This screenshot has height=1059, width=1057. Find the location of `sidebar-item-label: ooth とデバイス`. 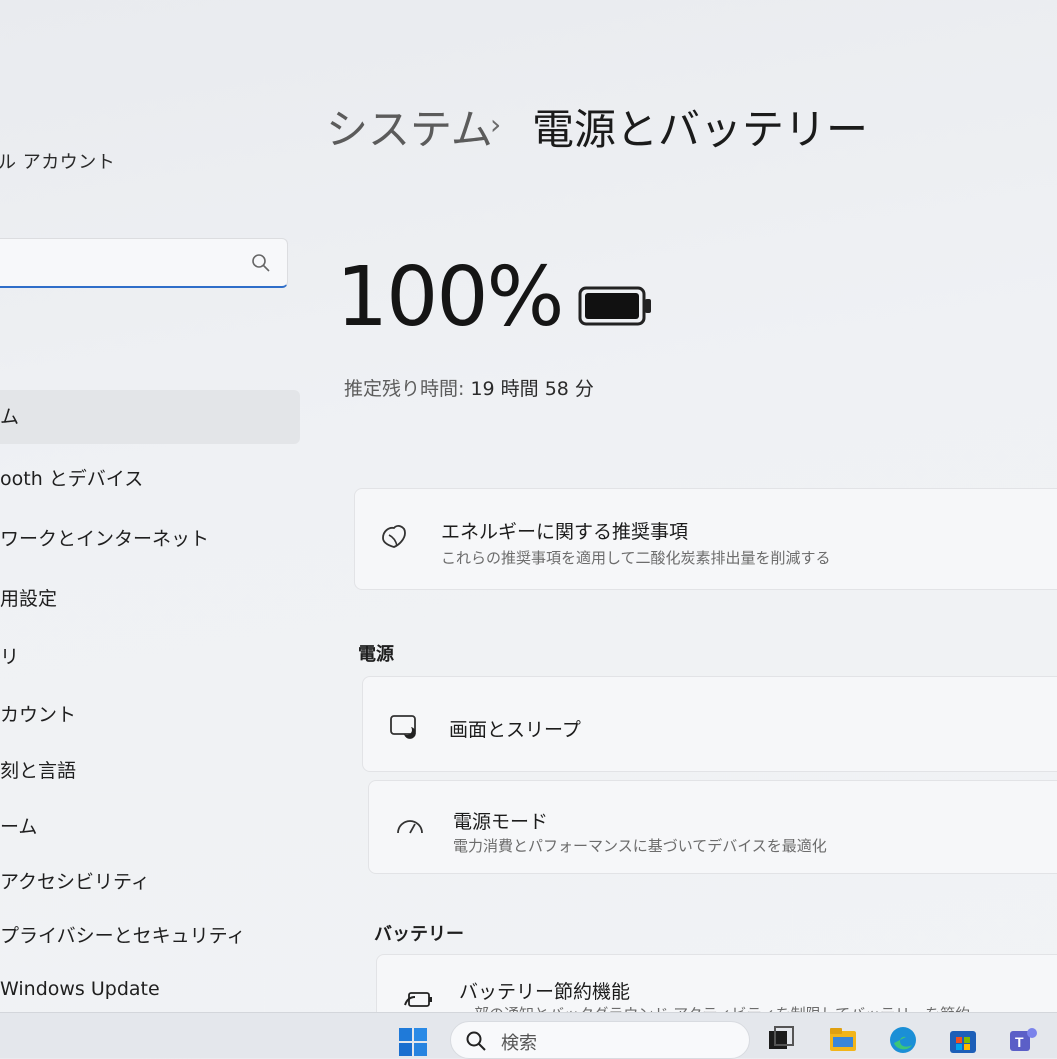

sidebar-item-label: ooth とデバイス is located at coordinates (72, 479).